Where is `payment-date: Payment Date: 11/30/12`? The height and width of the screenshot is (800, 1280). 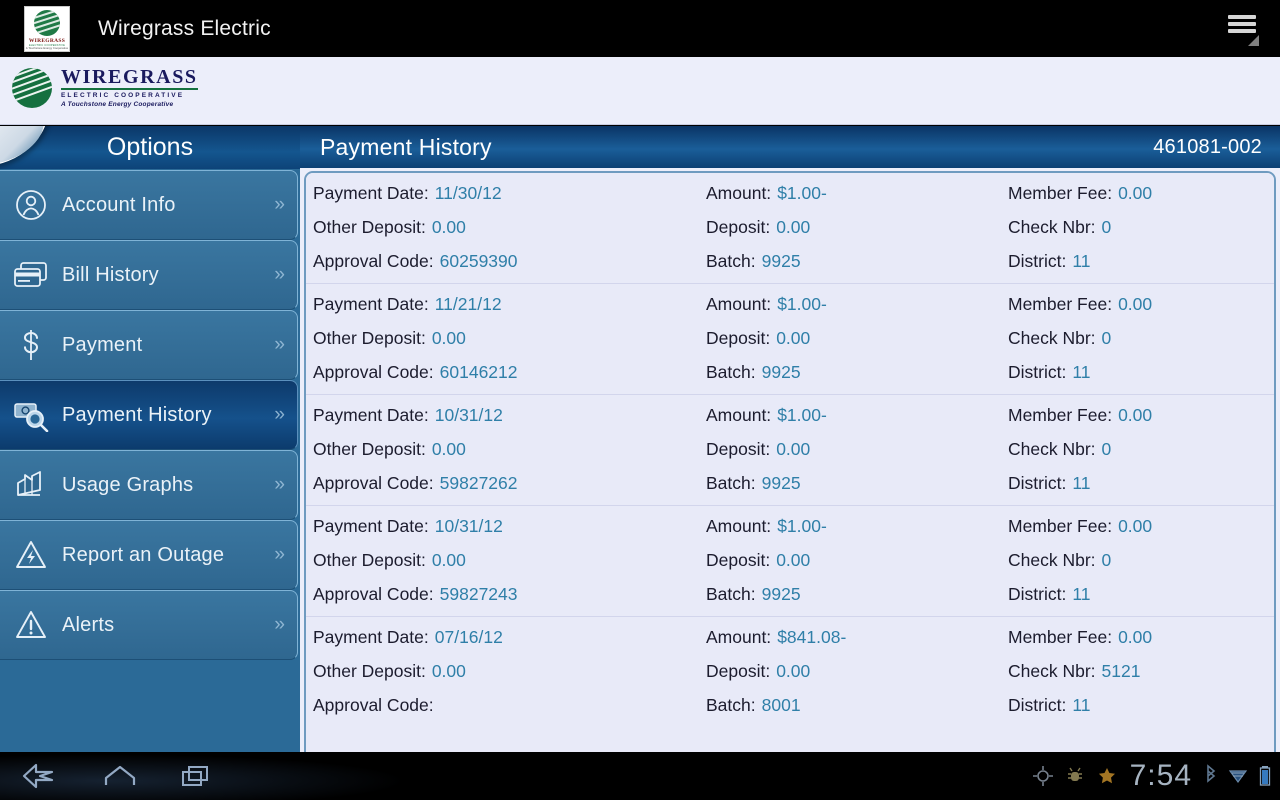
payment-date: Payment Date: 11/30/12 is located at coordinates (407, 193).